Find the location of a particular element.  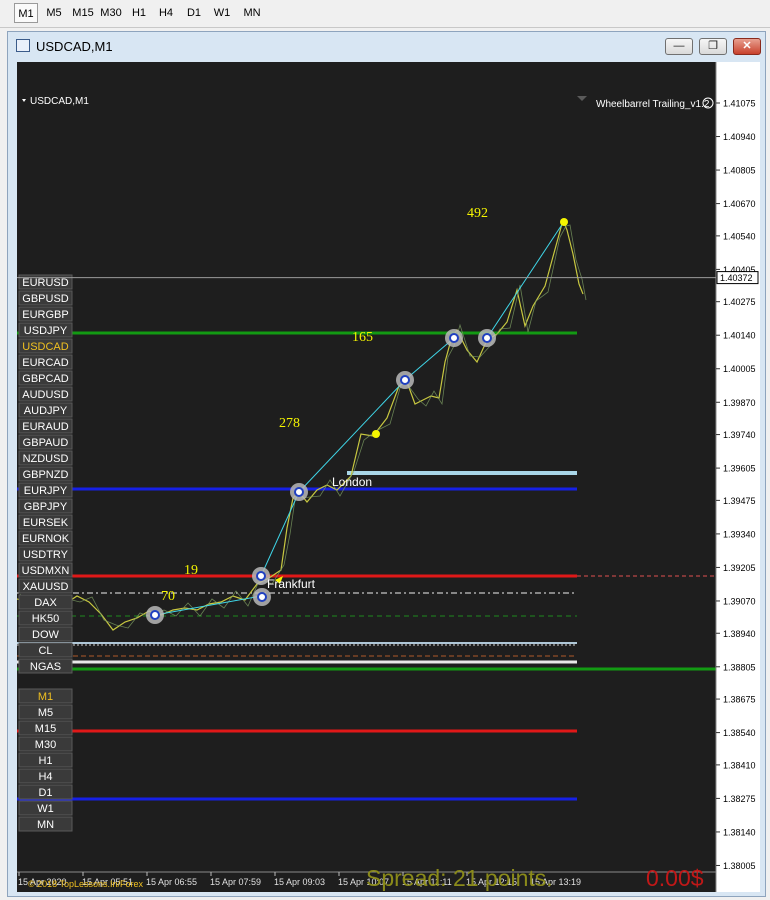

price-tick-label: 1.39205 is located at coordinates (739, 568).